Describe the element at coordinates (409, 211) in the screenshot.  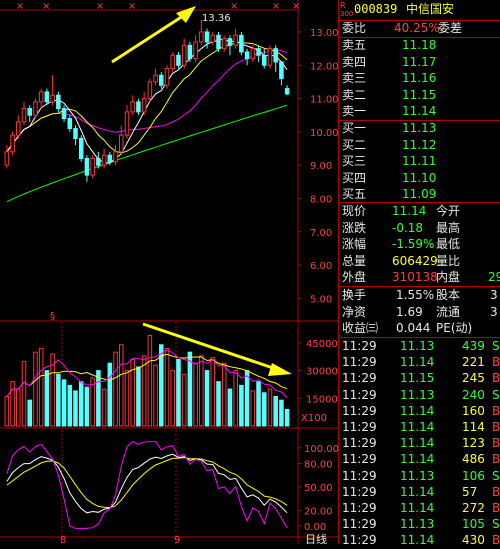
I see `quote-value: 11.14` at that location.